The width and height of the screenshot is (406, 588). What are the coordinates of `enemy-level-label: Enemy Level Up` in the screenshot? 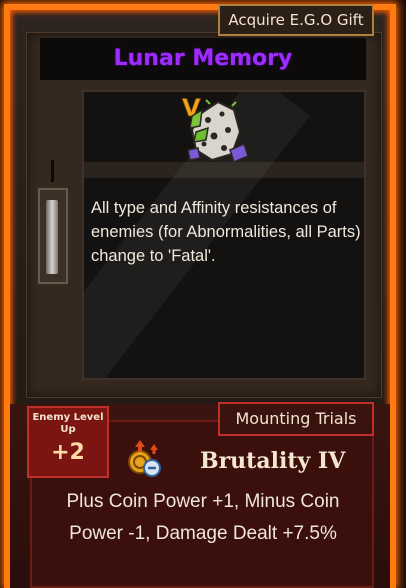 It's located at (68, 423).